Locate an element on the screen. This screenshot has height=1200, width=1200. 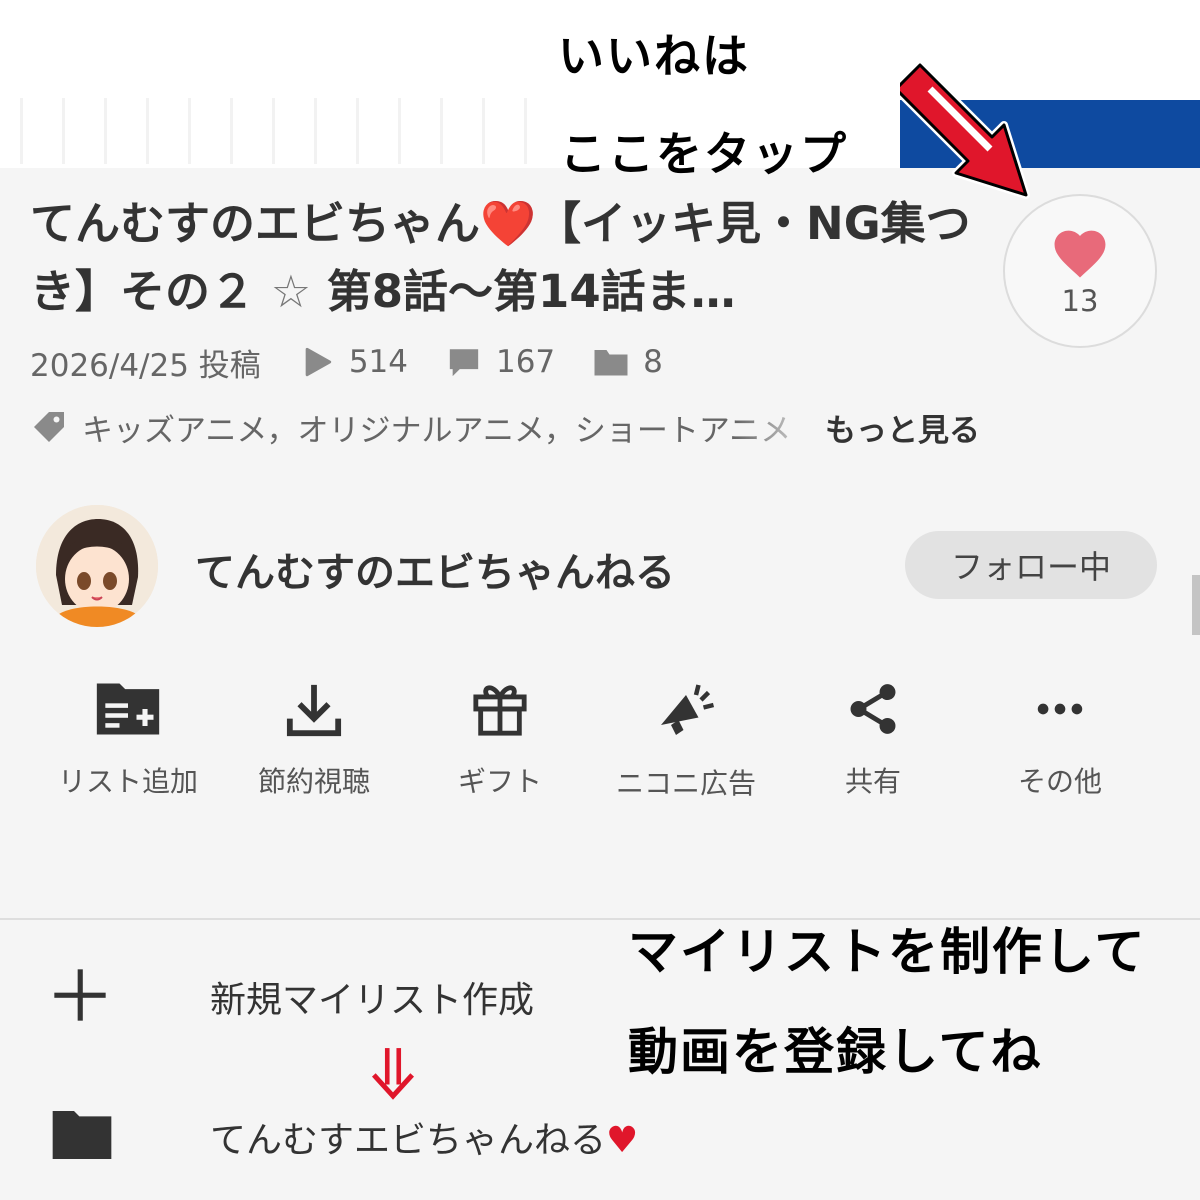
gift-icon is located at coordinates (500, 710).